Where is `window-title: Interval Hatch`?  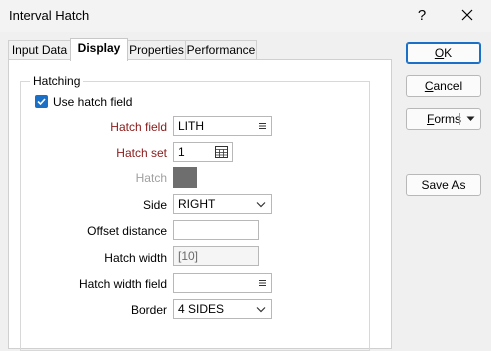 window-title: Interval Hatch is located at coordinates (49, 15).